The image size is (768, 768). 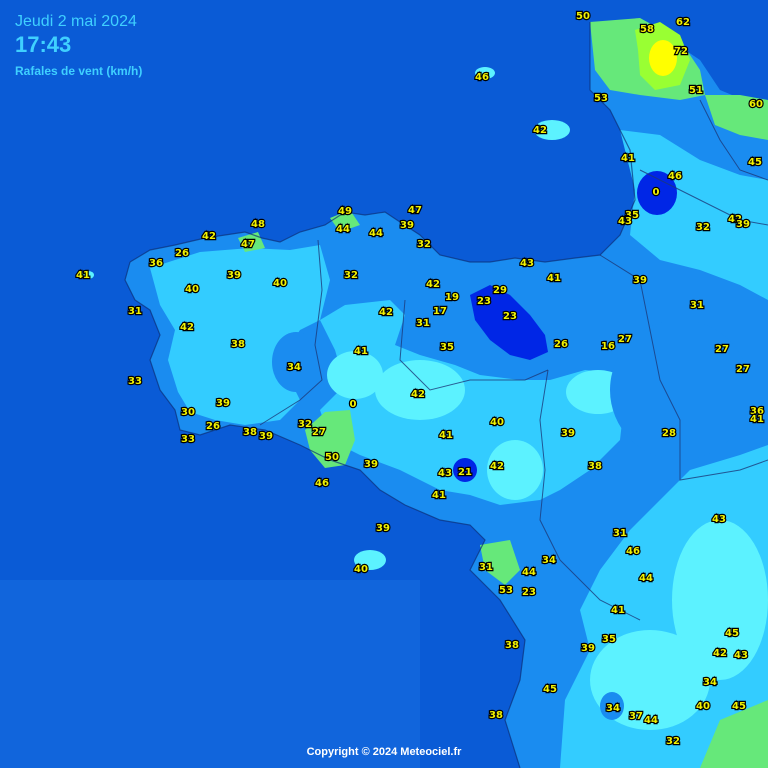 I want to click on map-time: 17:43, so click(x=43, y=44).